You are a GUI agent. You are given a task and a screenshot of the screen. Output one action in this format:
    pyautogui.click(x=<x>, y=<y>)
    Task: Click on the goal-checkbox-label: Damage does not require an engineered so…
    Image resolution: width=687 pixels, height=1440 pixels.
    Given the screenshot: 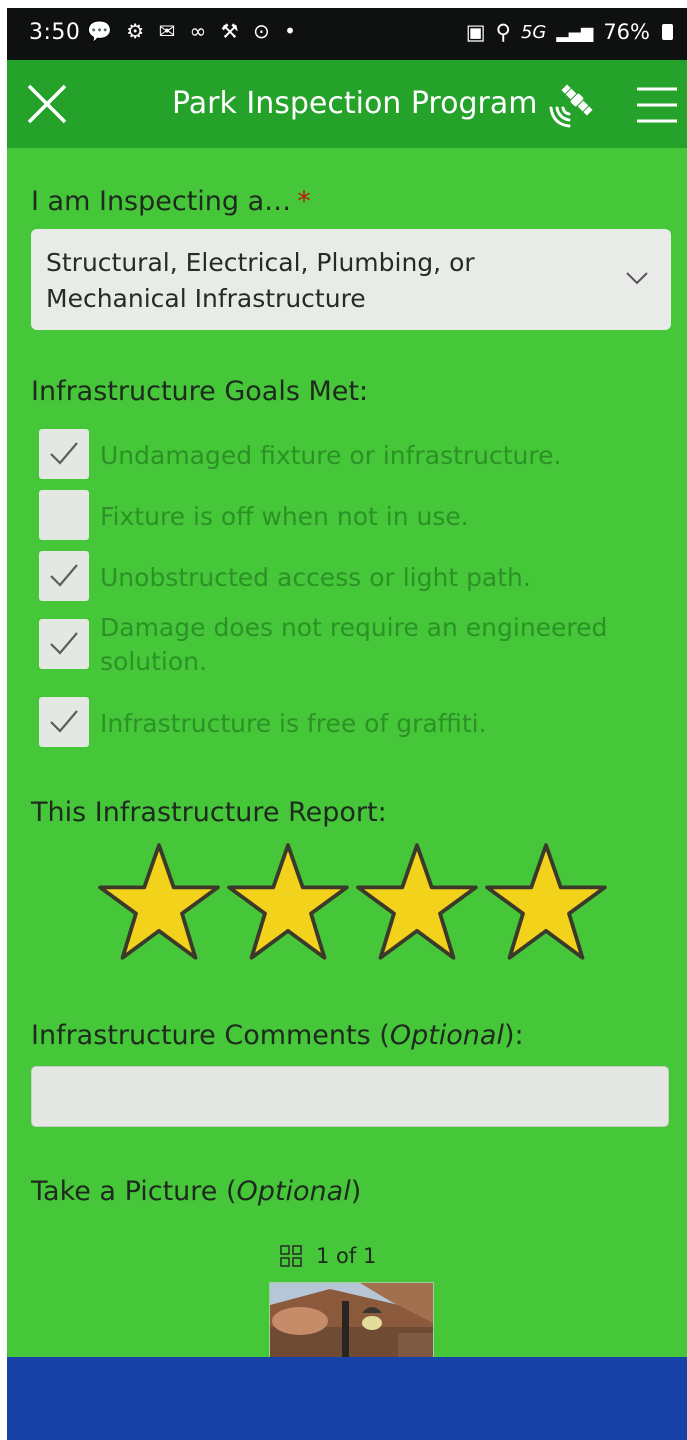 What is the action you would take?
    pyautogui.click(x=354, y=644)
    